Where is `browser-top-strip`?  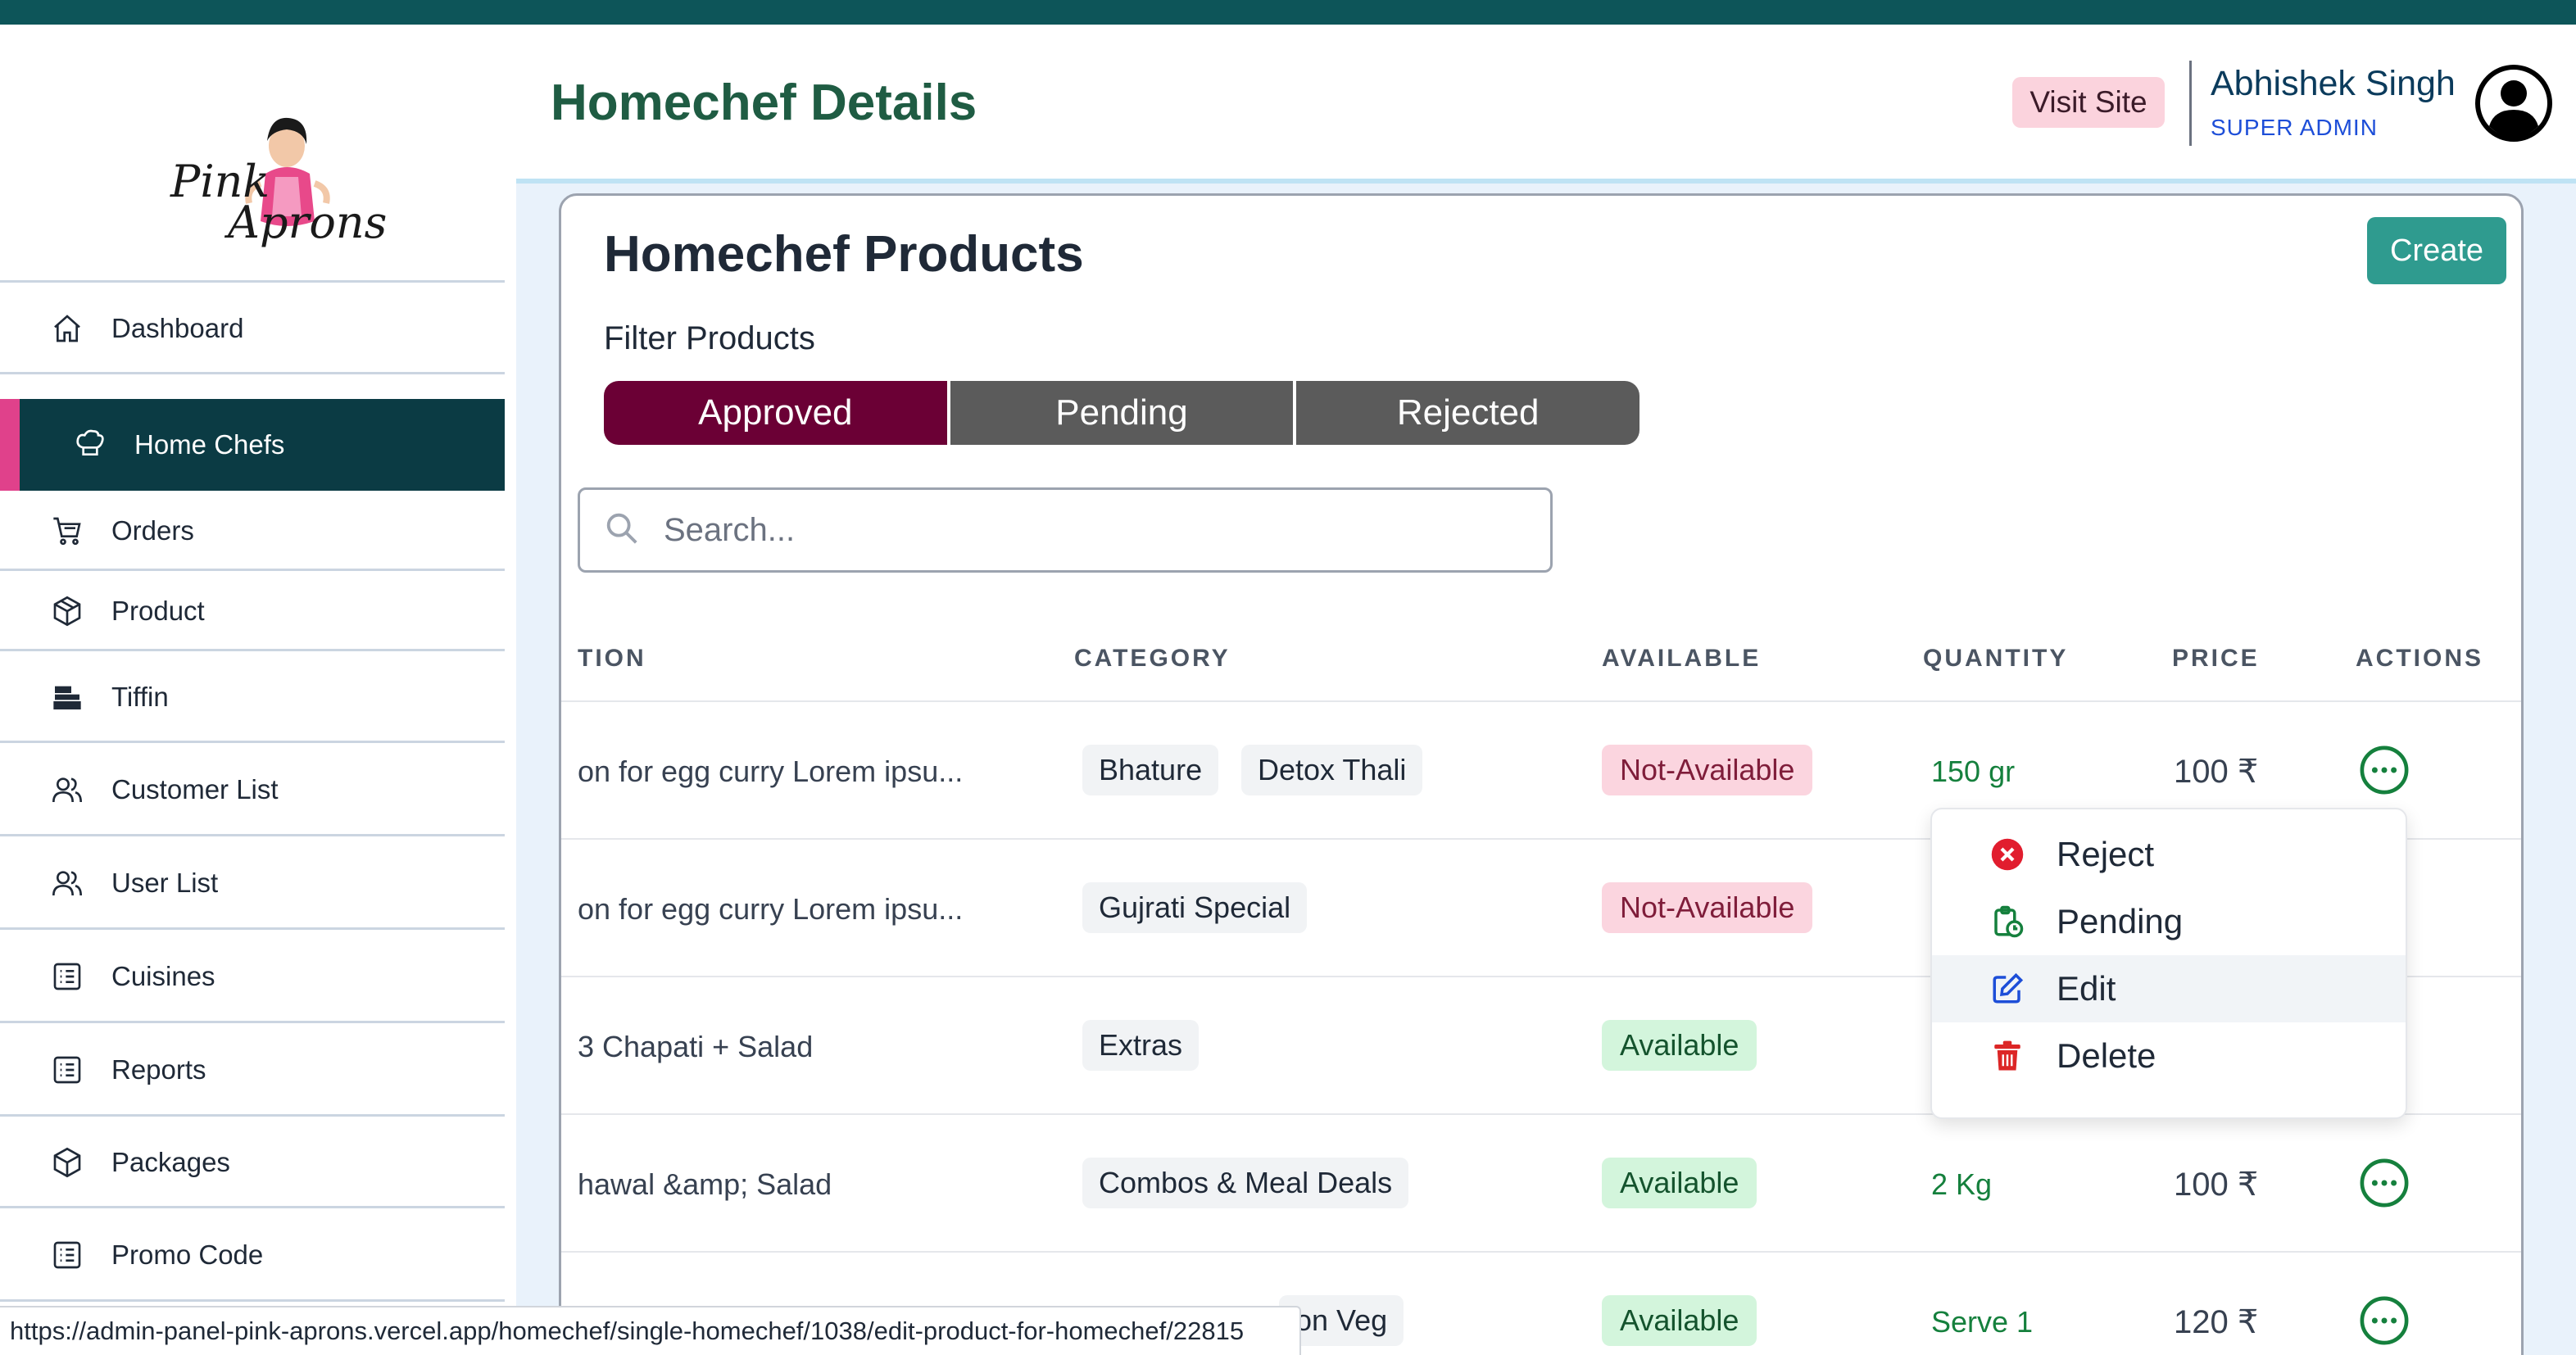
browser-top-strip is located at coordinates (1288, 12).